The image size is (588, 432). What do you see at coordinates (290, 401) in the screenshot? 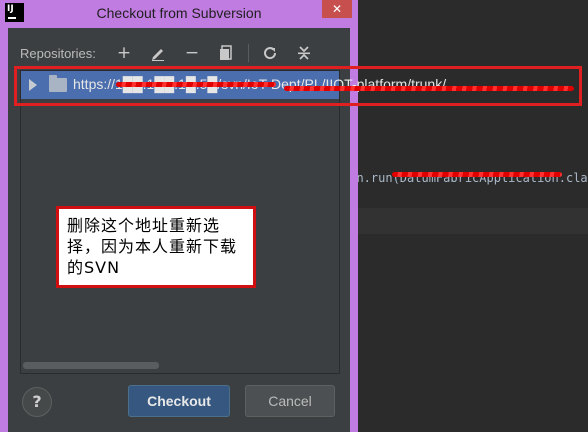
I see `cancel-button: Cancel` at bounding box center [290, 401].